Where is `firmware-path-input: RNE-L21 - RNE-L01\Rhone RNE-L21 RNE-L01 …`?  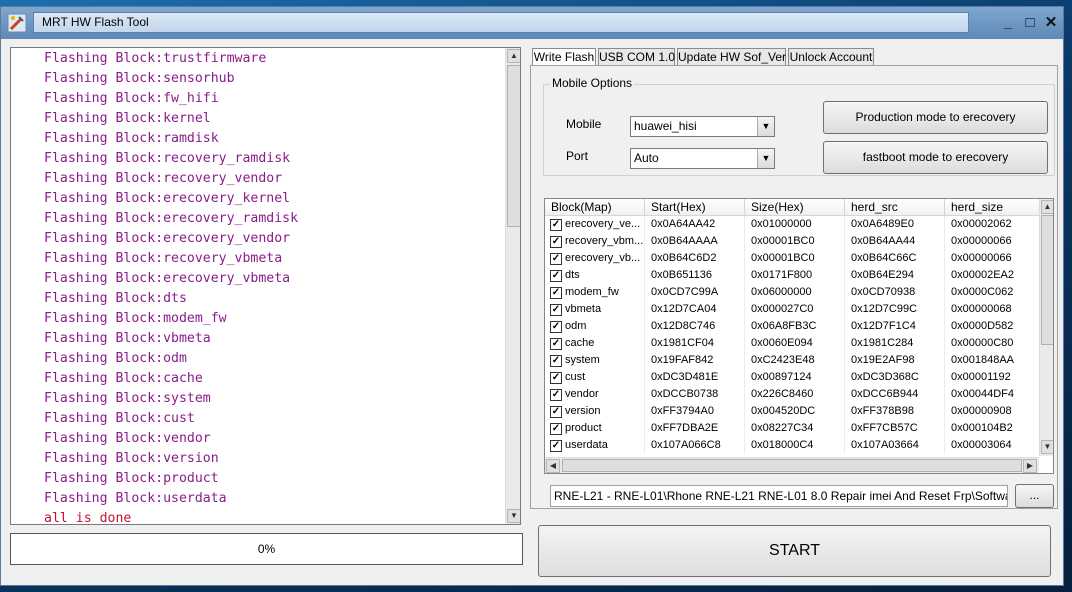 firmware-path-input: RNE-L21 - RNE-L01\Rhone RNE-L21 RNE-L01 … is located at coordinates (779, 496).